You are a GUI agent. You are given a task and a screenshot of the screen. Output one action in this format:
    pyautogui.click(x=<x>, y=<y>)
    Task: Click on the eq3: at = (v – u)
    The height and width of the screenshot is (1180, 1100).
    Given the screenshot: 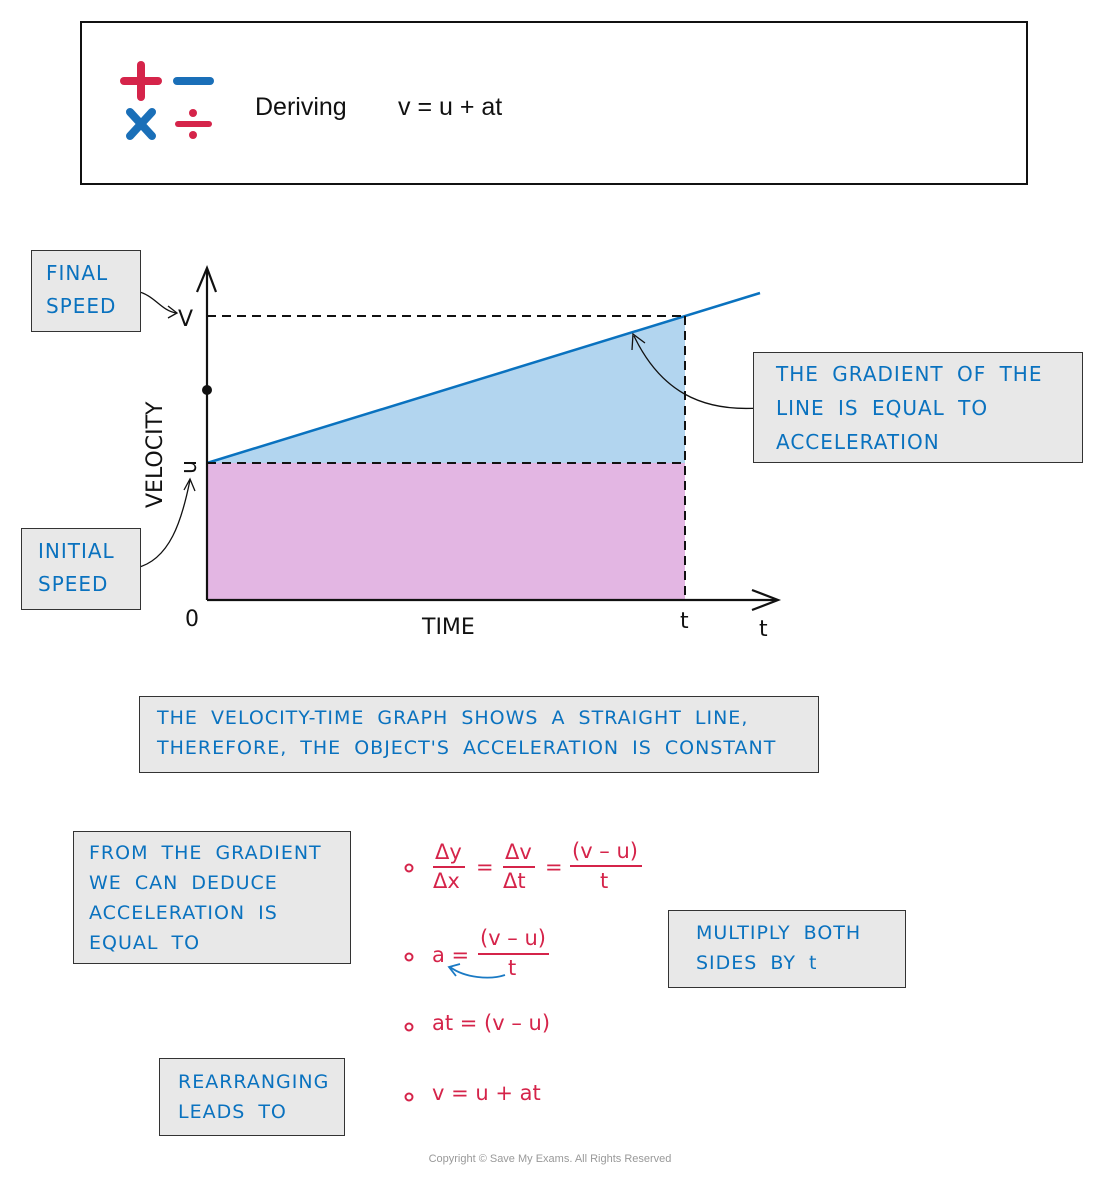 What is the action you would take?
    pyautogui.click(x=491, y=1023)
    